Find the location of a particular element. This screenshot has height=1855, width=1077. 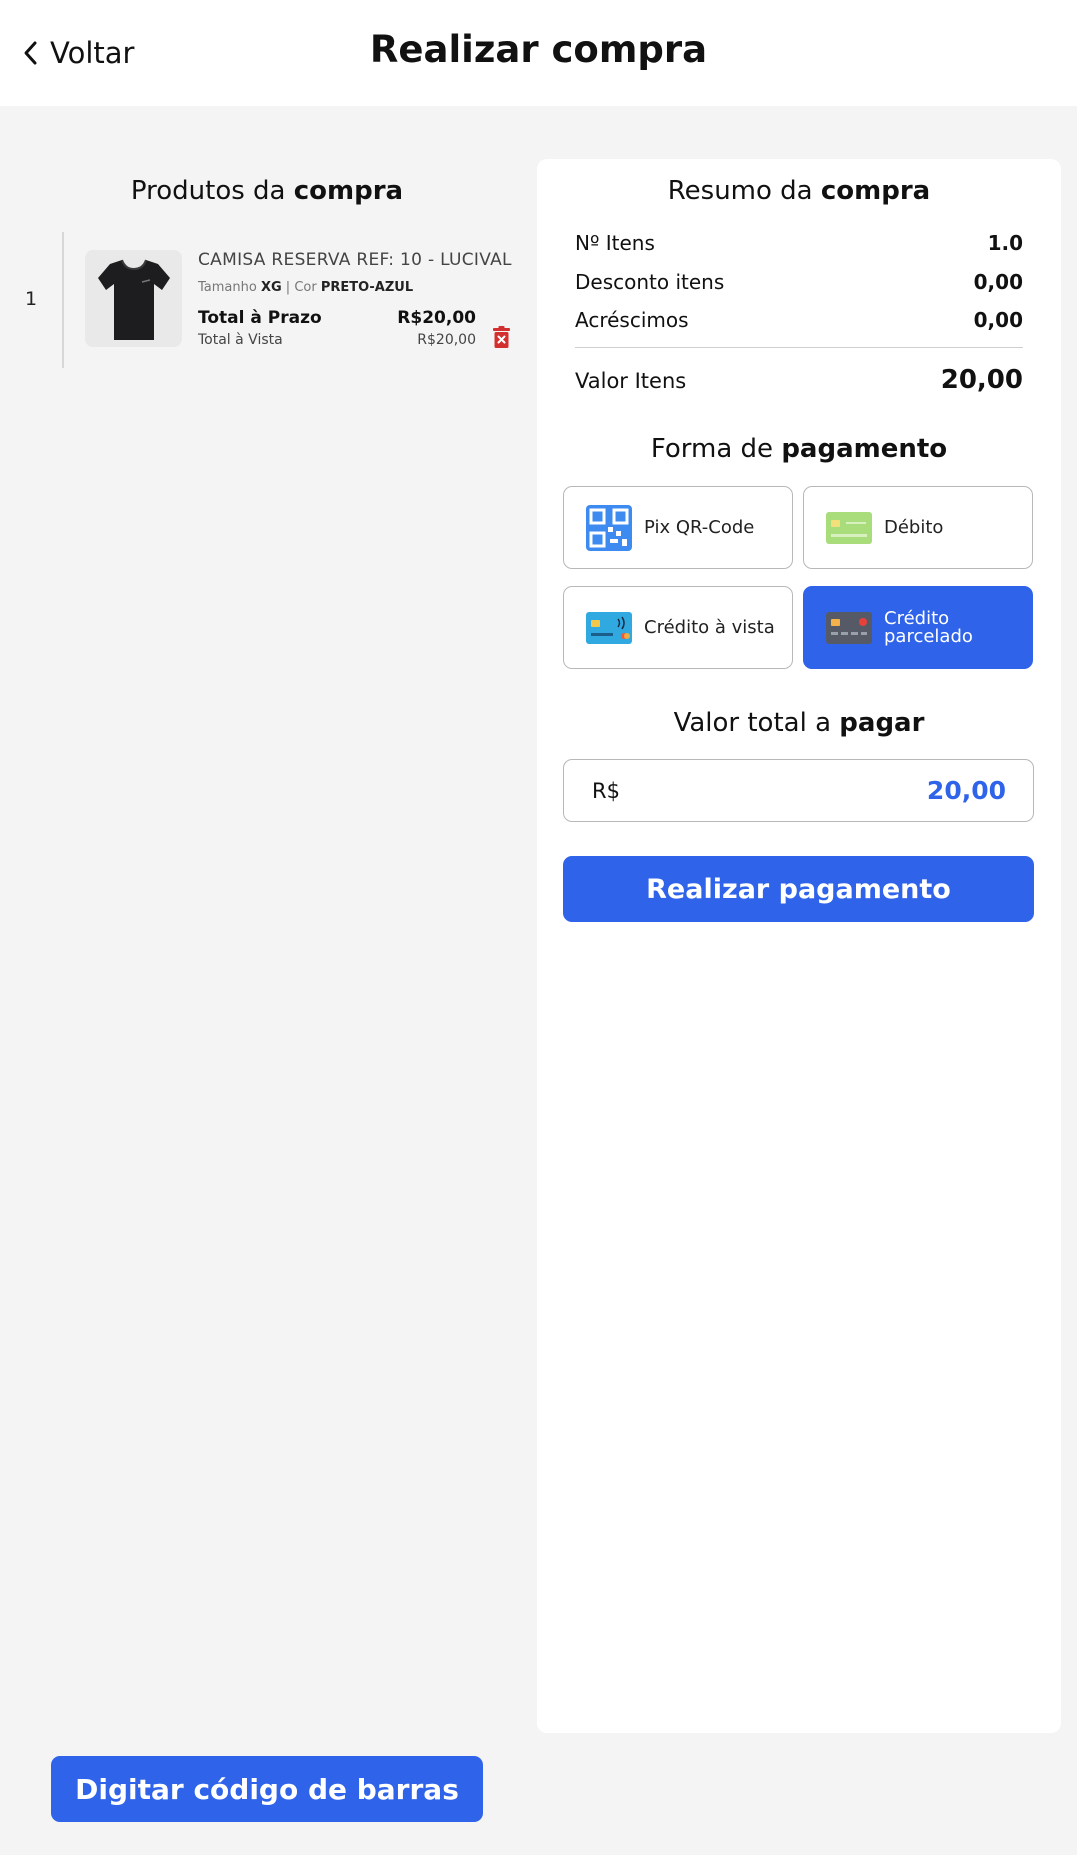

trash-icon is located at coordinates (501, 337).